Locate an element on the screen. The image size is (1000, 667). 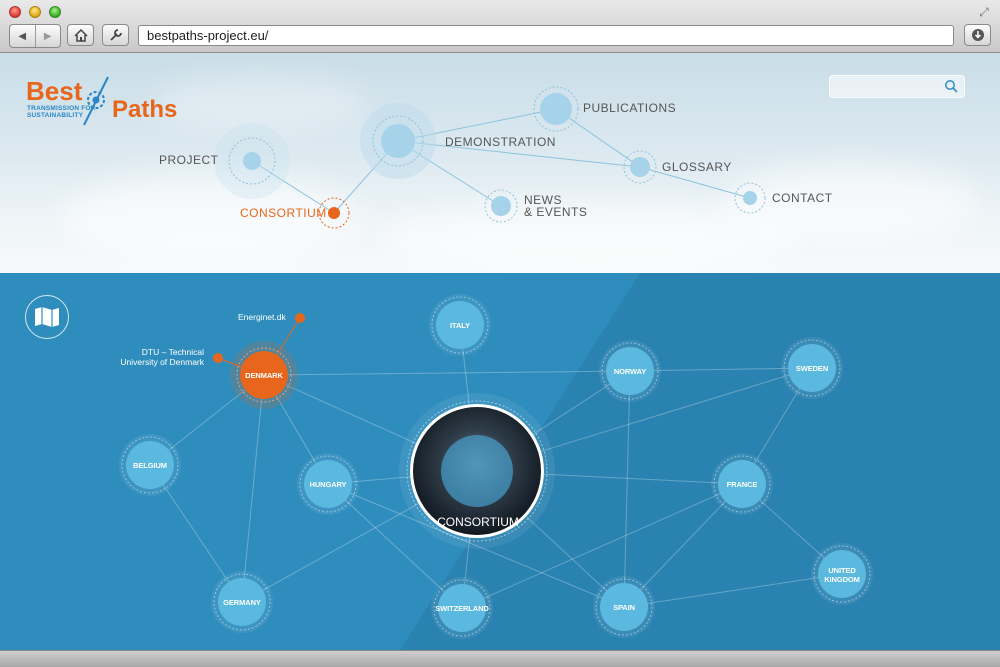
logo-tagline: TRANSMISSION FOR SUSTAINABILITY is located at coordinates (61, 112).